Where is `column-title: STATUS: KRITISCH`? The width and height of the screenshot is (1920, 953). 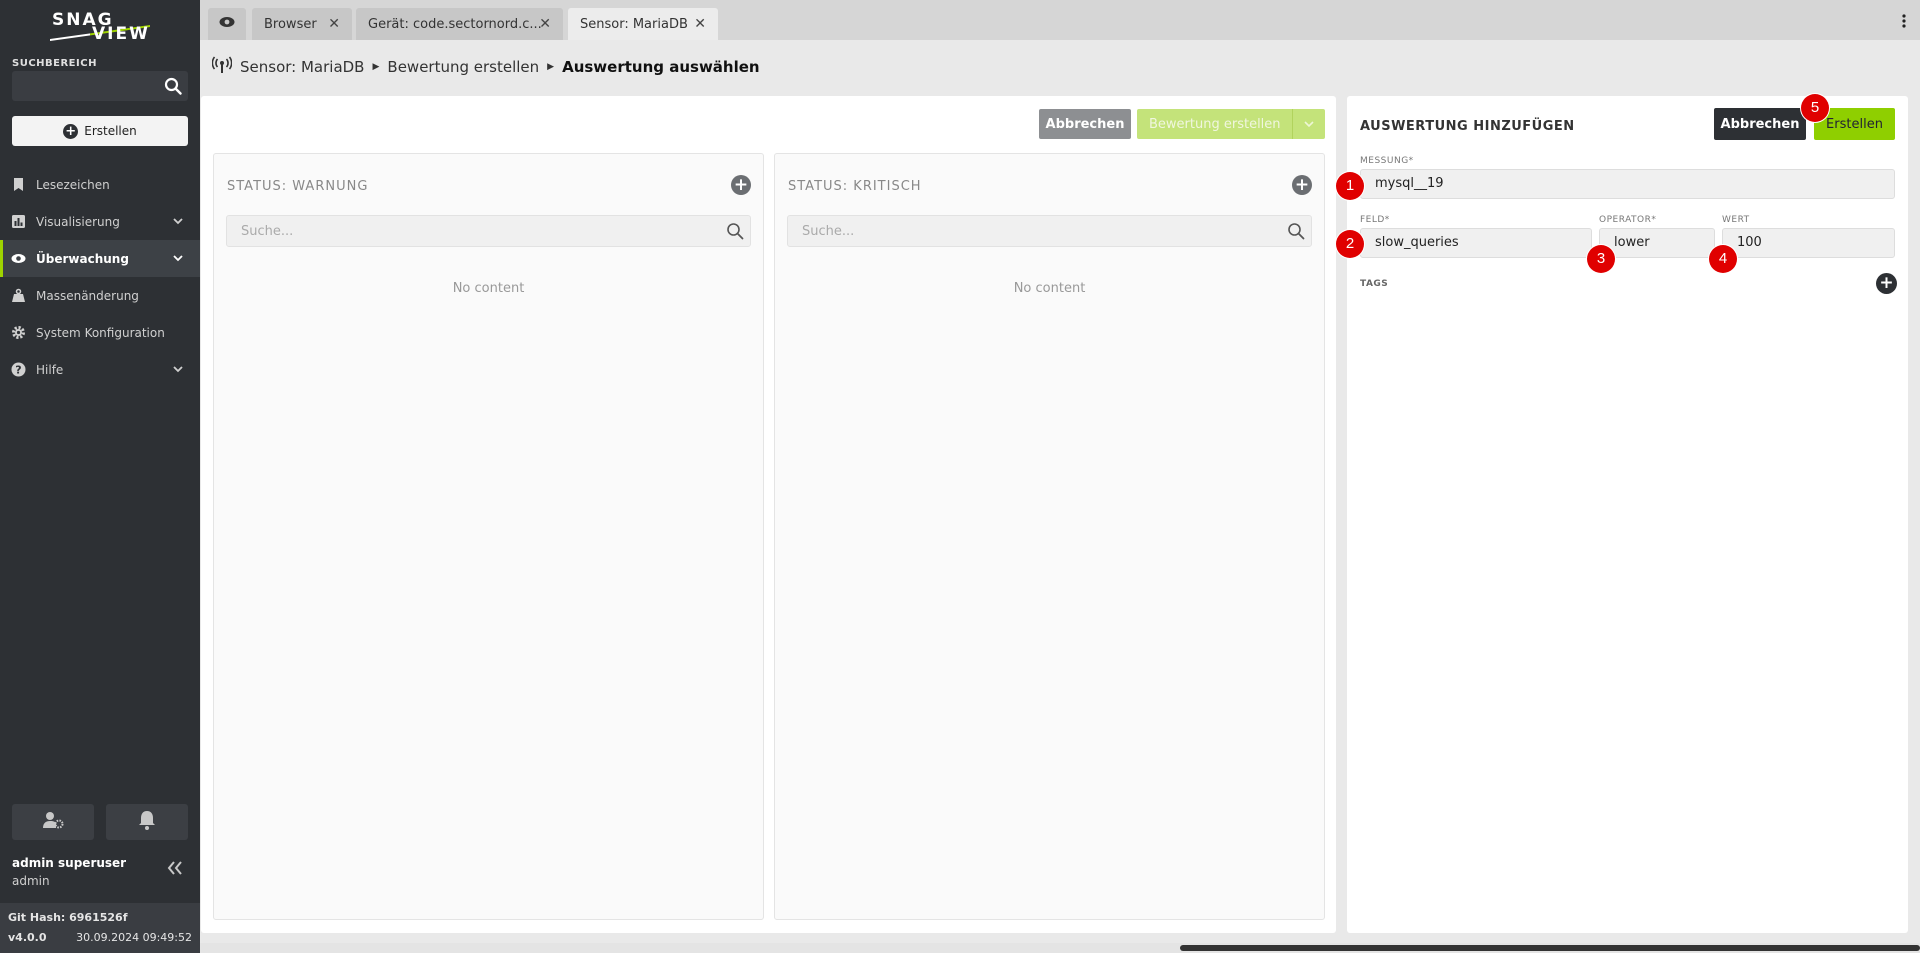 column-title: STATUS: KRITISCH is located at coordinates (855, 186).